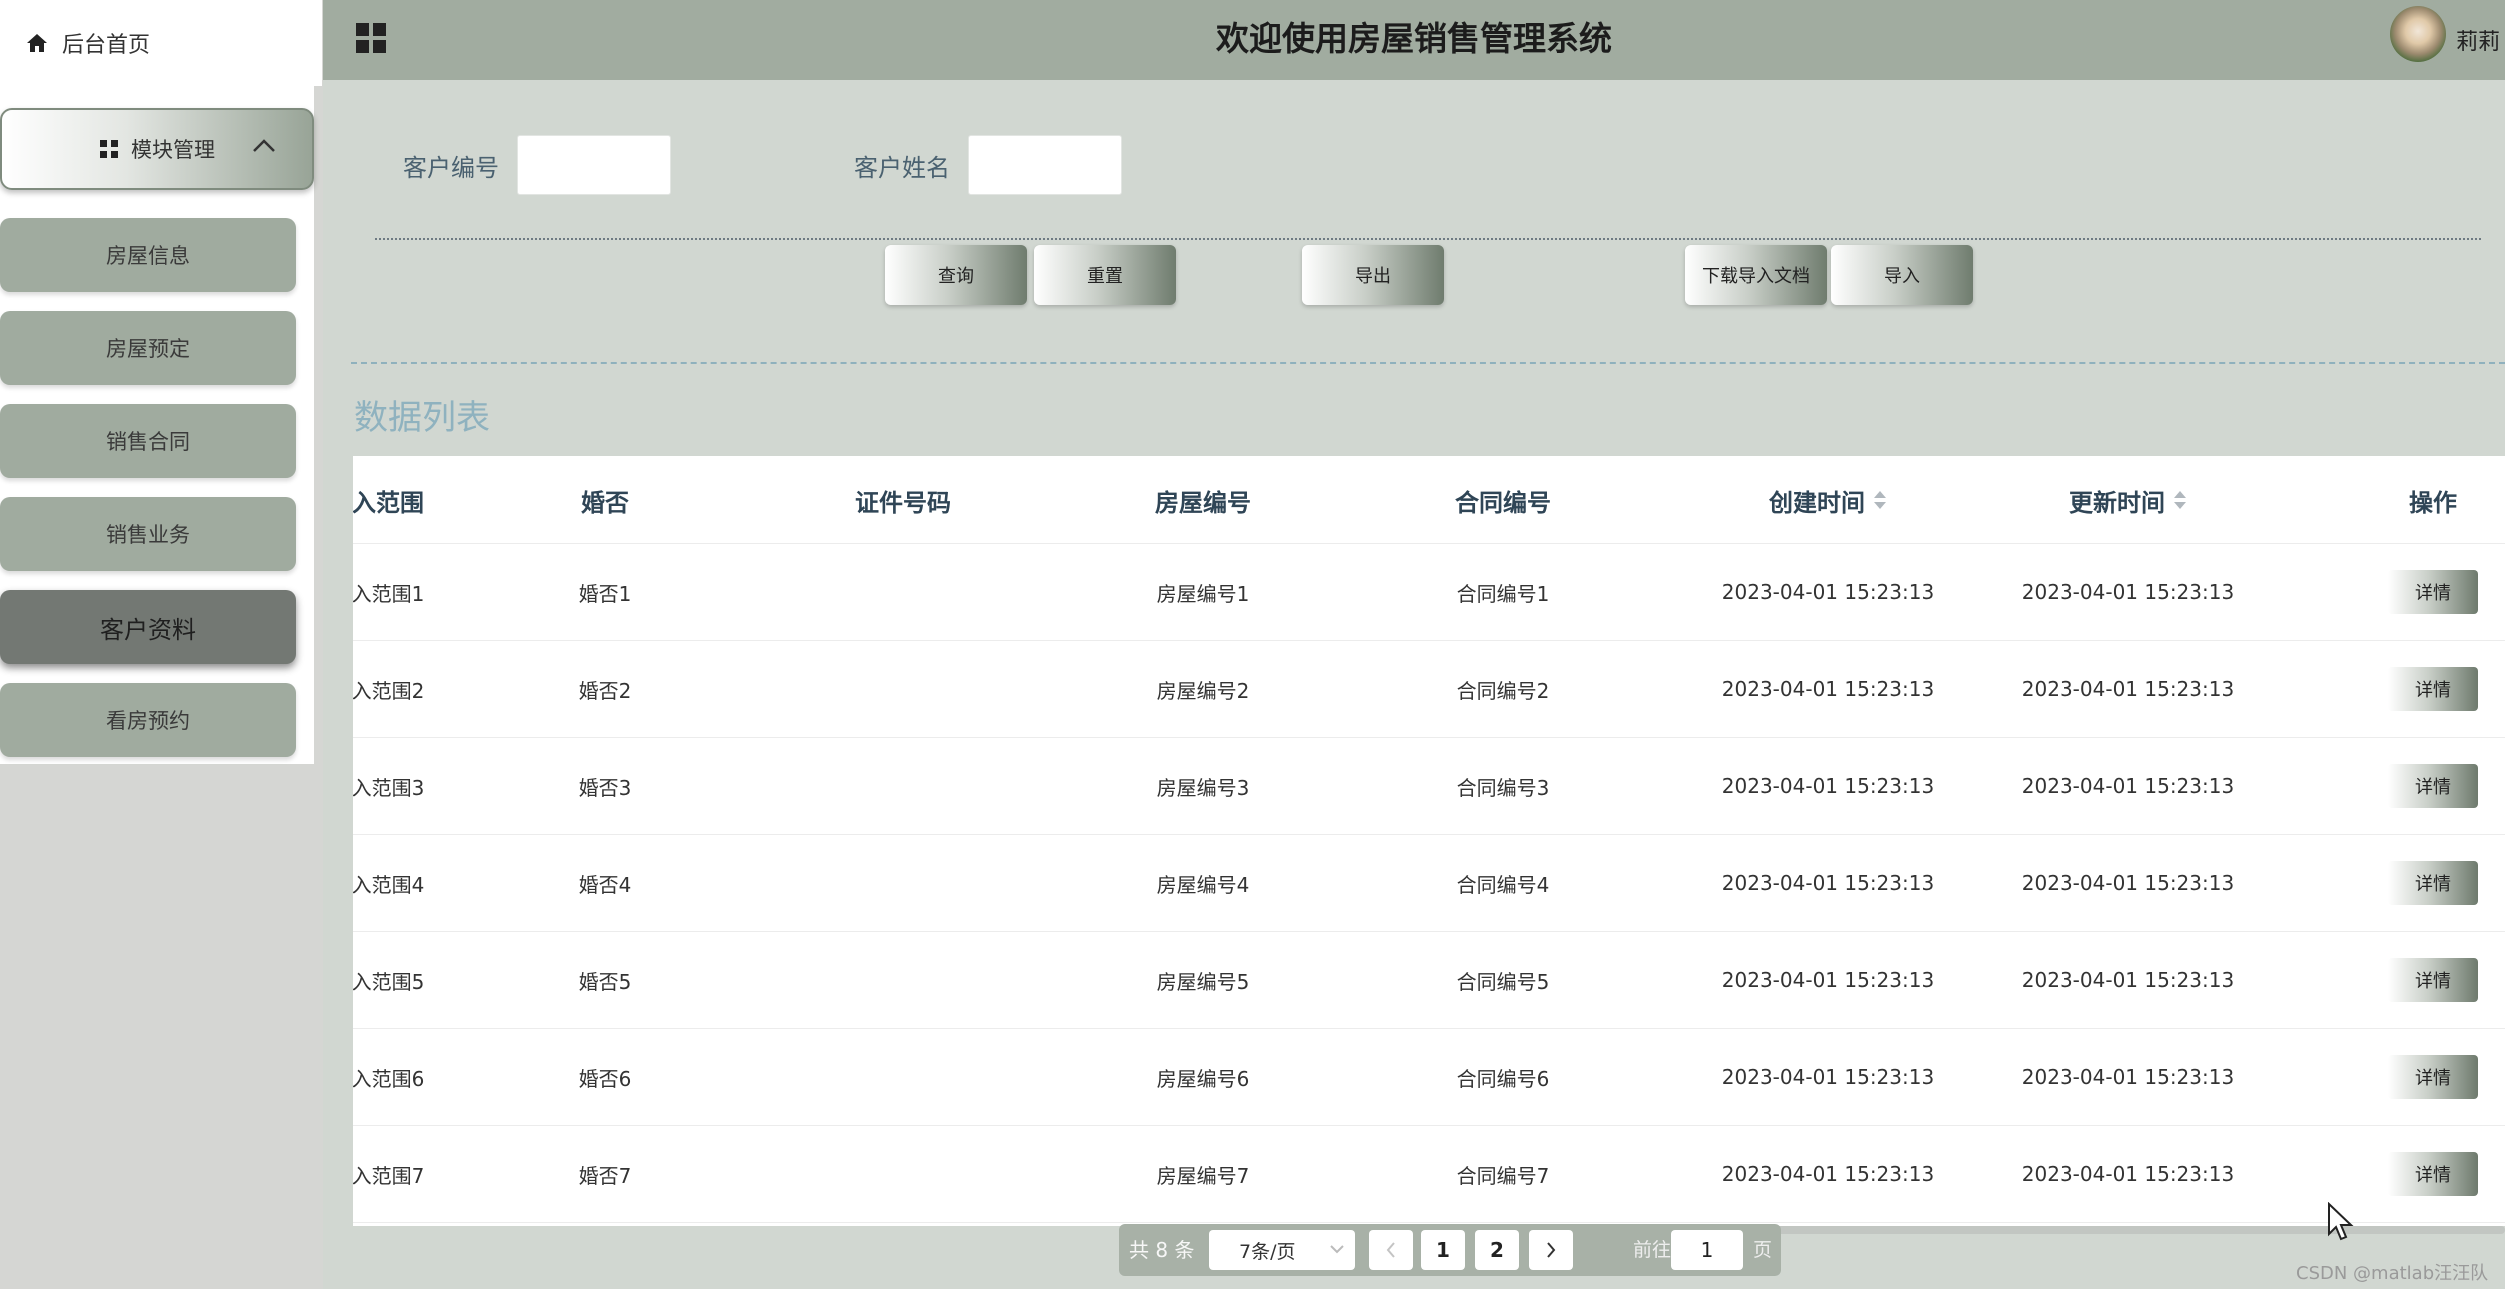  Describe the element at coordinates (161, 43) in the screenshot. I see `sidebar-home-link: 后台首页` at that location.